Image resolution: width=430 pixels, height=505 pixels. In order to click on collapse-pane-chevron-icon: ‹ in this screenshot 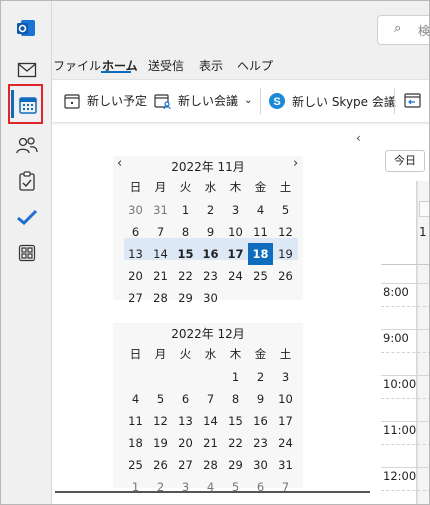, I will do `click(358, 138)`.